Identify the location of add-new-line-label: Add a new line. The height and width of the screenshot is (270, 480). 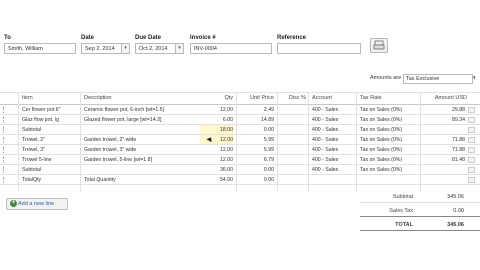
(36, 204).